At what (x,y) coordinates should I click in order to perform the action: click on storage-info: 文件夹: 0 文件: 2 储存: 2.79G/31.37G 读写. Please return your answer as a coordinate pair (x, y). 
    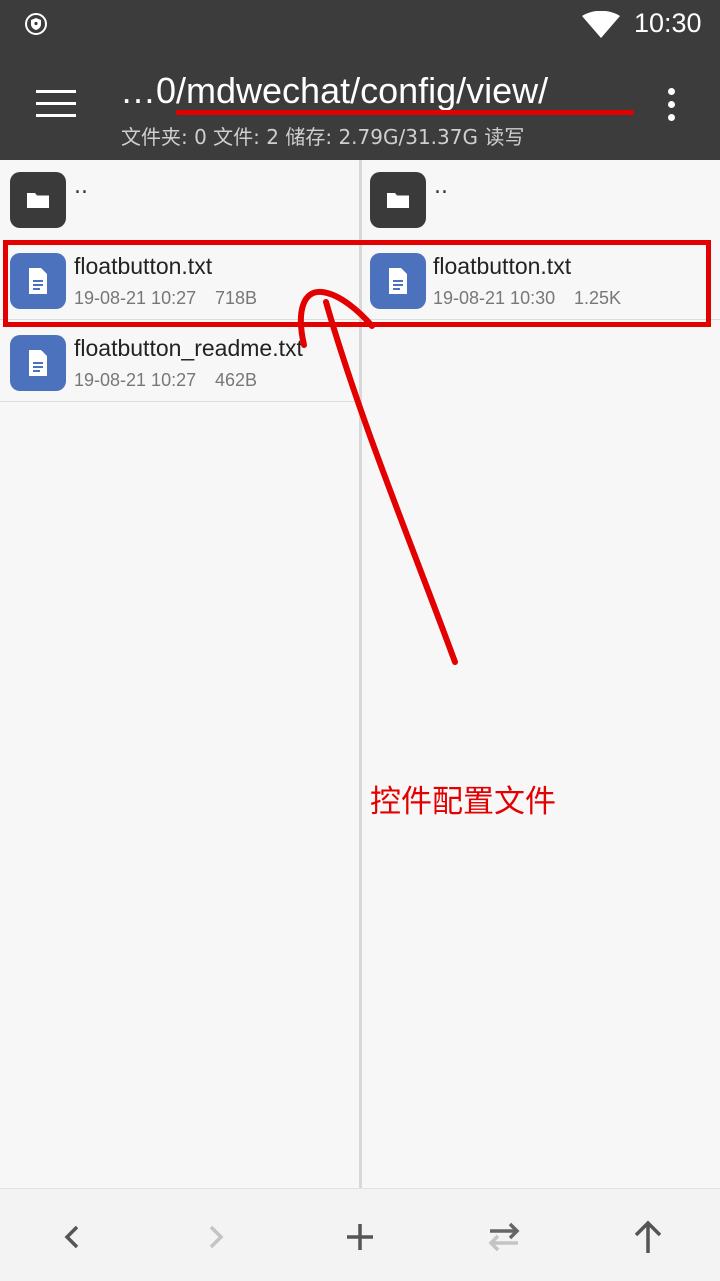
    Looking at the image, I should click on (323, 137).